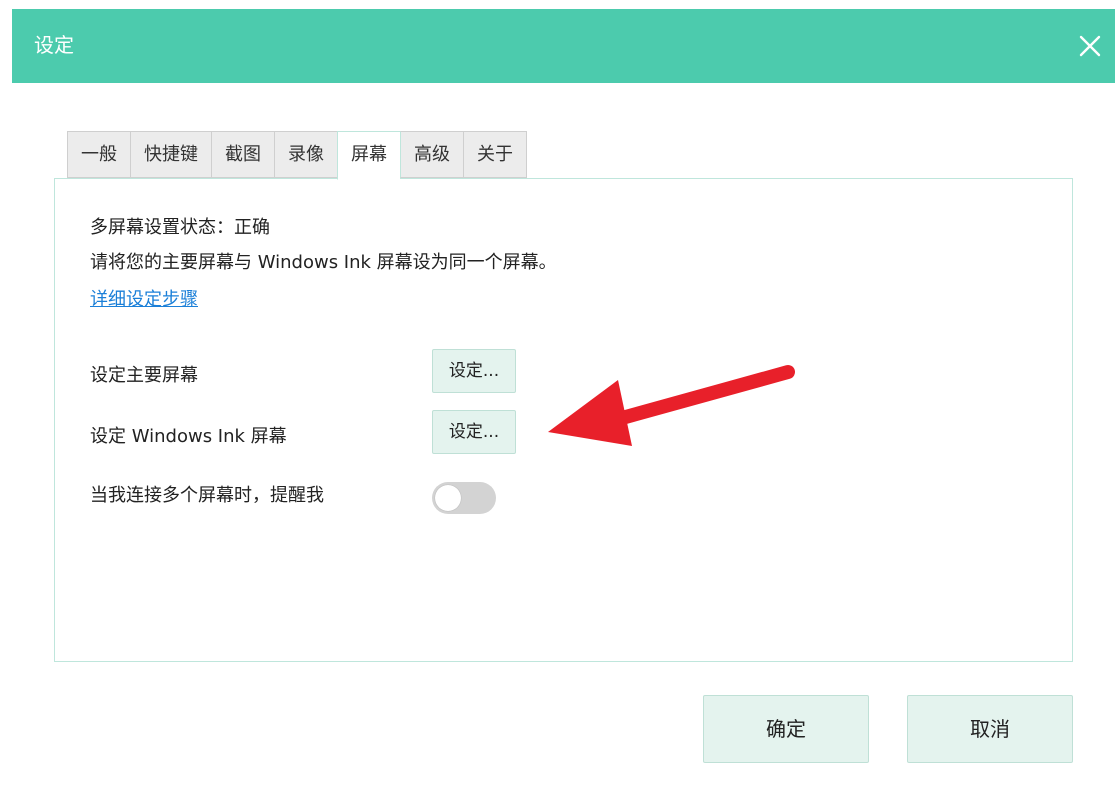 This screenshot has height=811, width=1115. What do you see at coordinates (305, 154) in the screenshot?
I see `tab-recording: 录像` at bounding box center [305, 154].